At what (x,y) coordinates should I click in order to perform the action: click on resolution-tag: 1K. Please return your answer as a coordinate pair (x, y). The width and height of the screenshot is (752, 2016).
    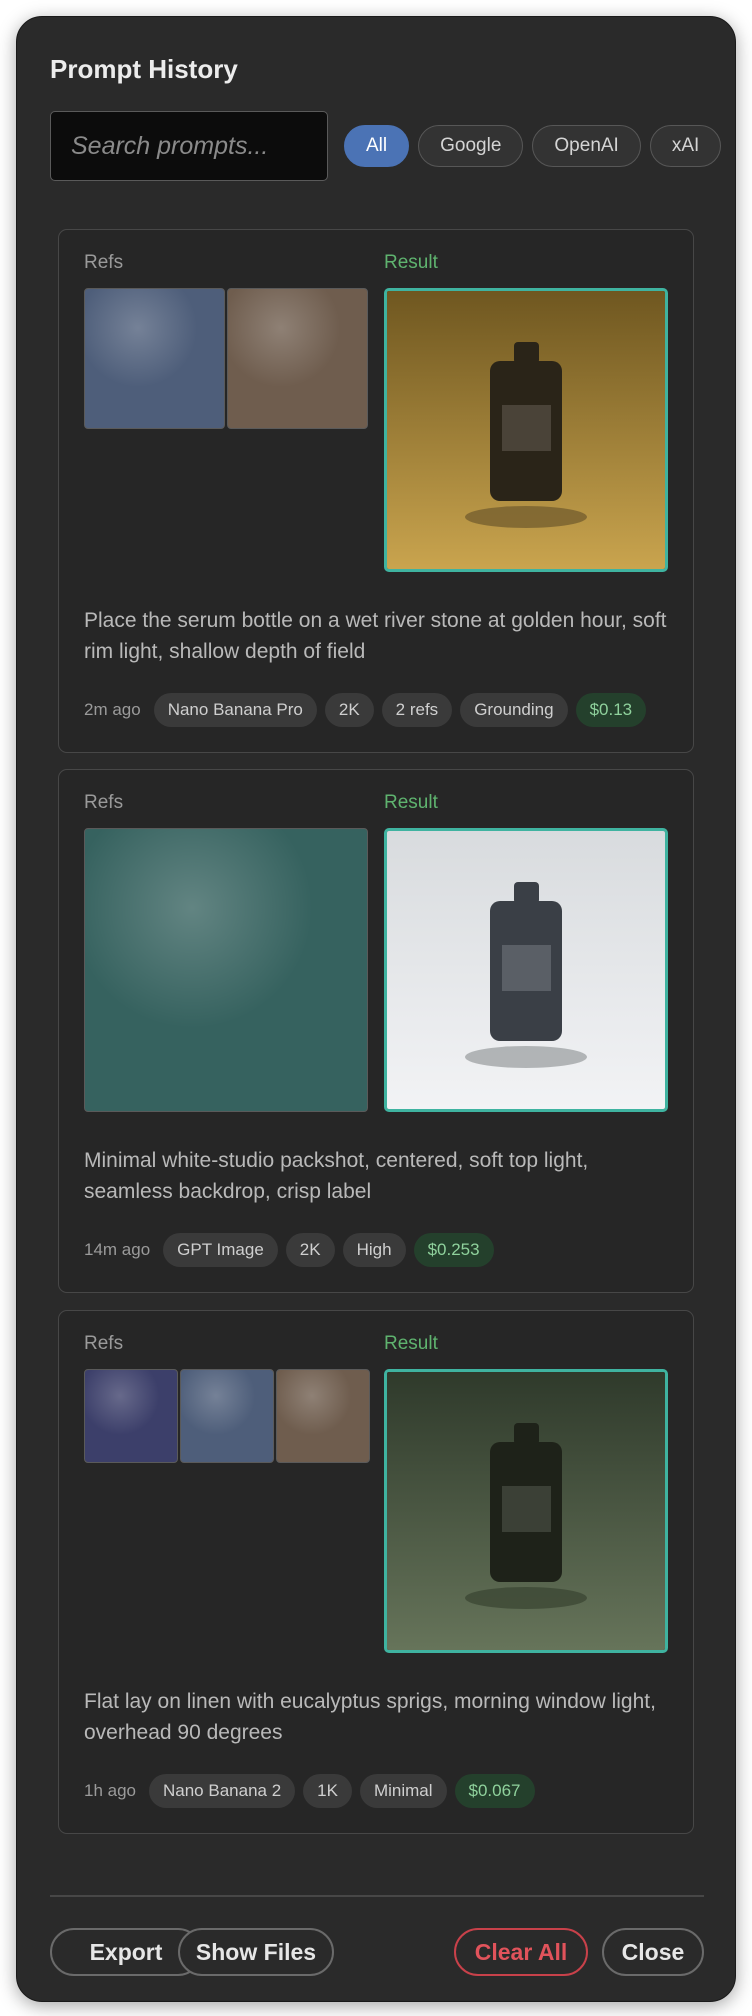
    Looking at the image, I should click on (327, 1791).